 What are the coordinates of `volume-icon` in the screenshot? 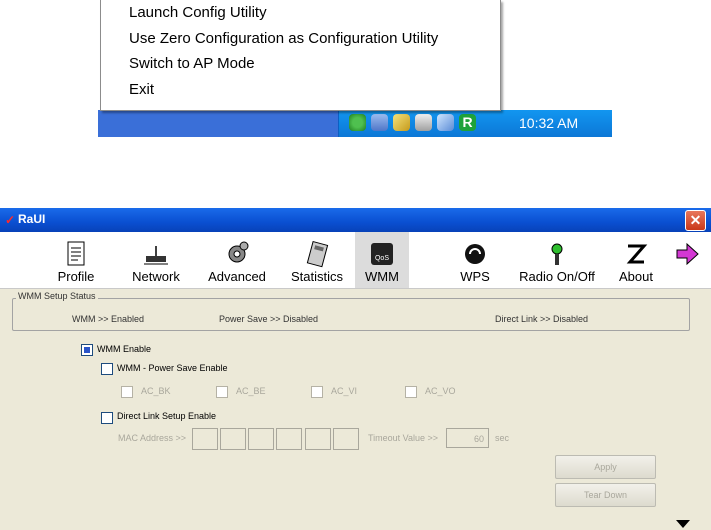 It's located at (423, 122).